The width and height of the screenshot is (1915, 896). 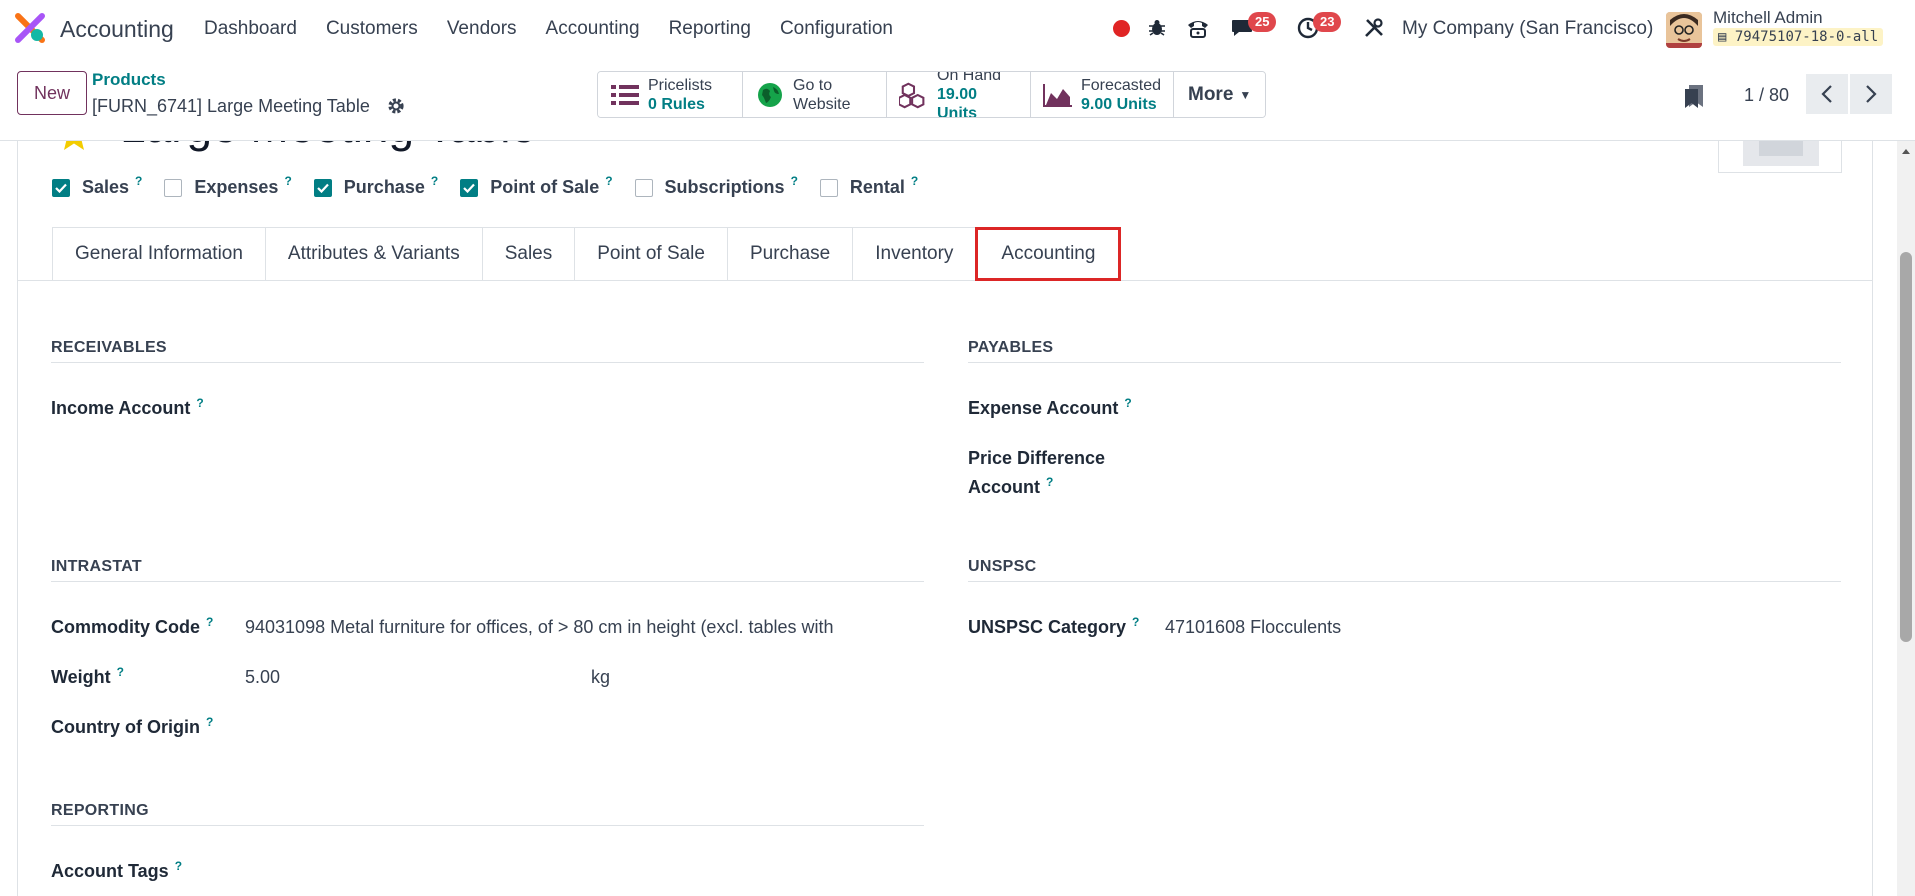 I want to click on tab-purchase: Purchase, so click(x=789, y=254).